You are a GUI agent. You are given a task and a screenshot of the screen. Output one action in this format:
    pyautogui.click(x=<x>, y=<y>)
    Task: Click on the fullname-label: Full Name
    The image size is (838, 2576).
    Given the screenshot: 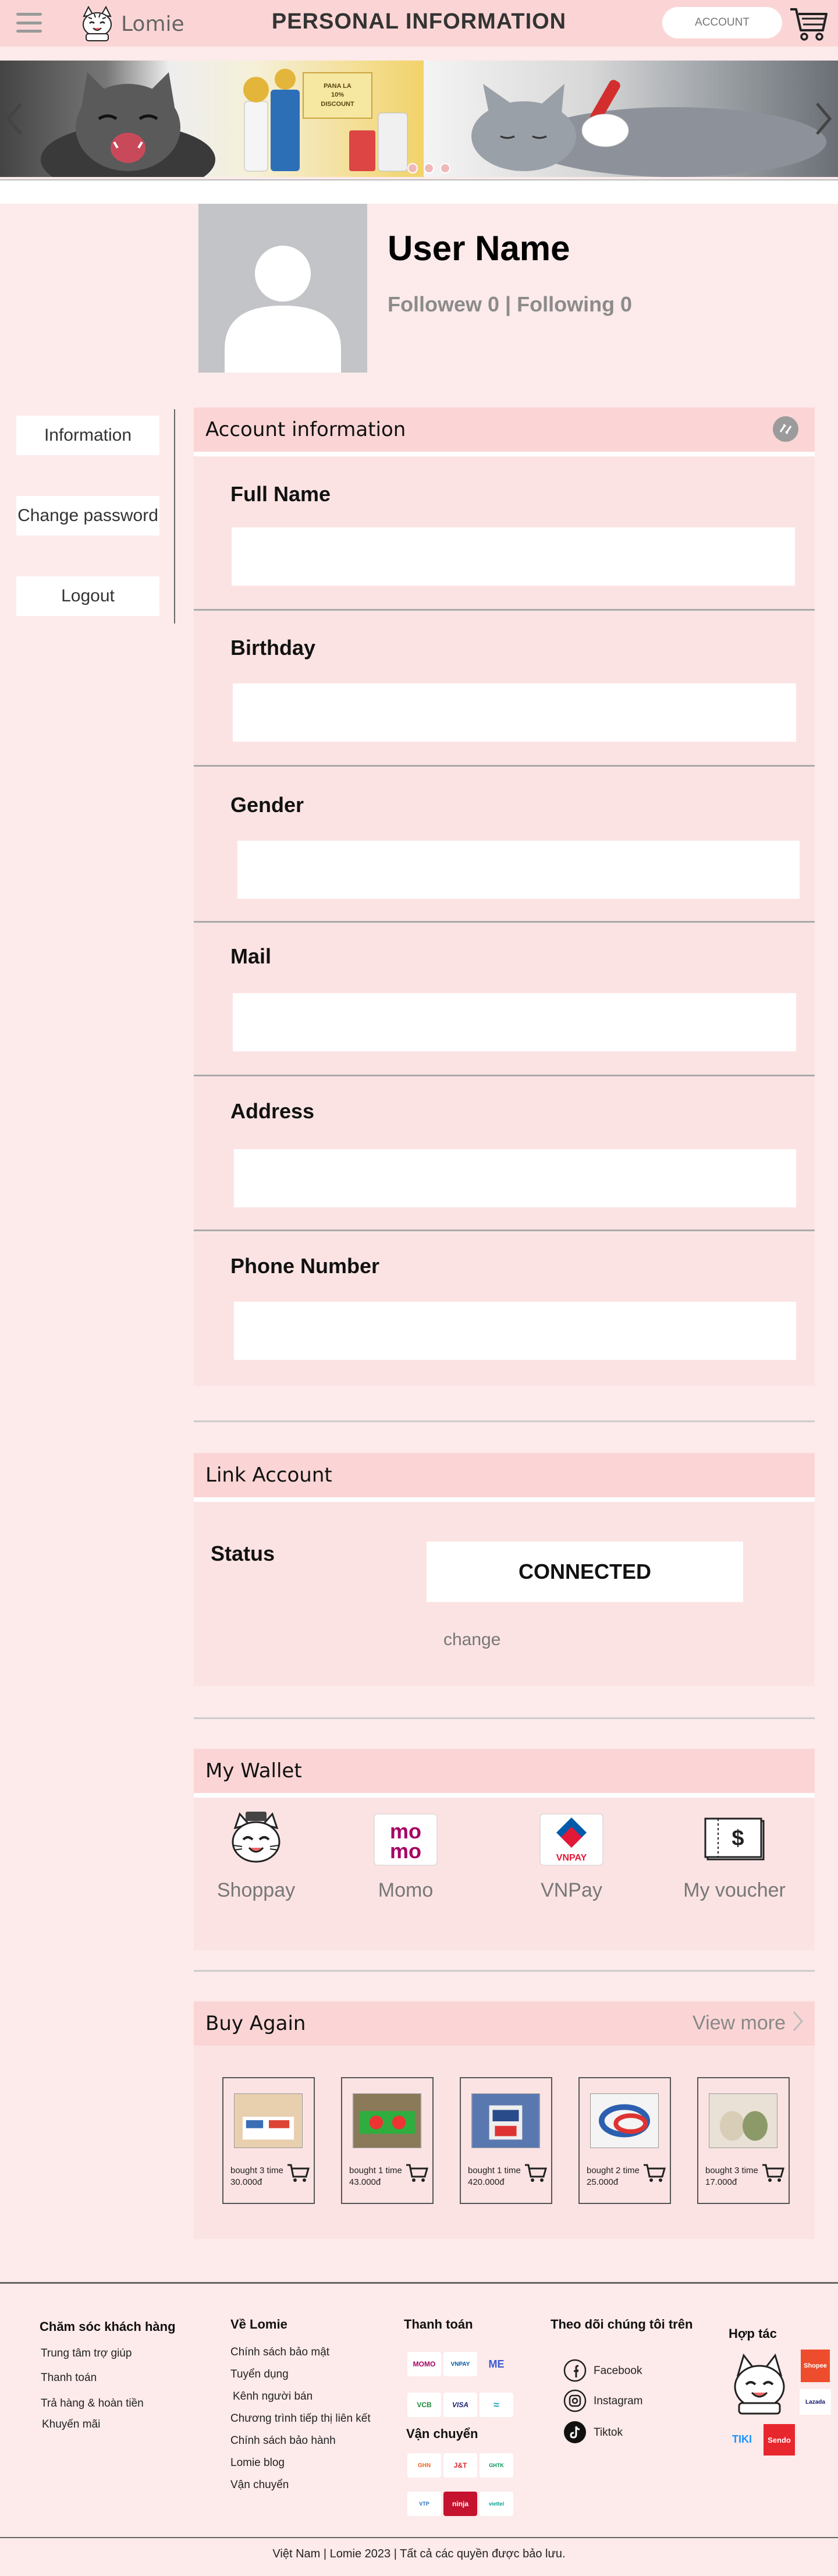 What is the action you would take?
    pyautogui.click(x=280, y=494)
    